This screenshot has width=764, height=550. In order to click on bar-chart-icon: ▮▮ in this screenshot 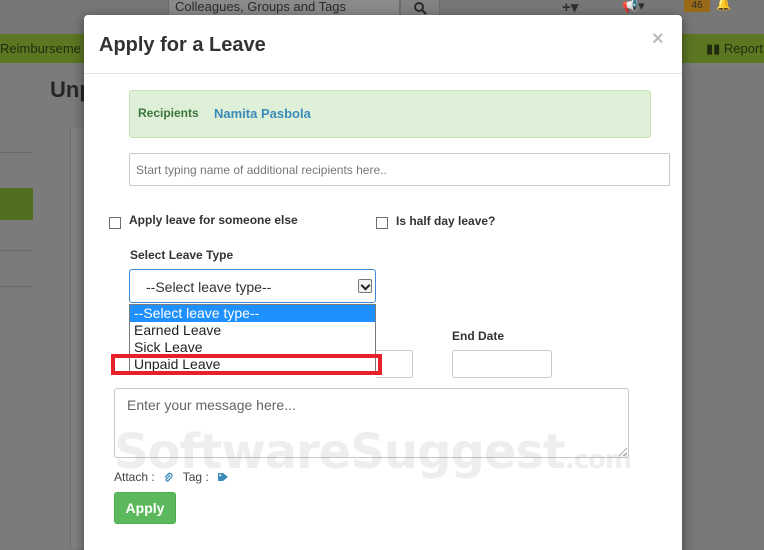, I will do `click(715, 48)`.